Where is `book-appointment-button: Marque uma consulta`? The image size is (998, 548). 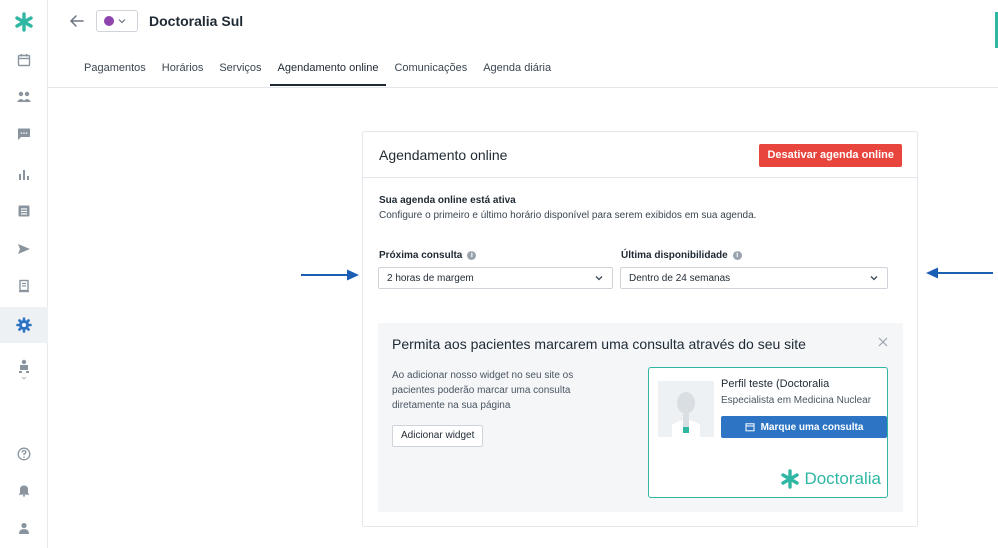
book-appointment-button: Marque uma consulta is located at coordinates (804, 427).